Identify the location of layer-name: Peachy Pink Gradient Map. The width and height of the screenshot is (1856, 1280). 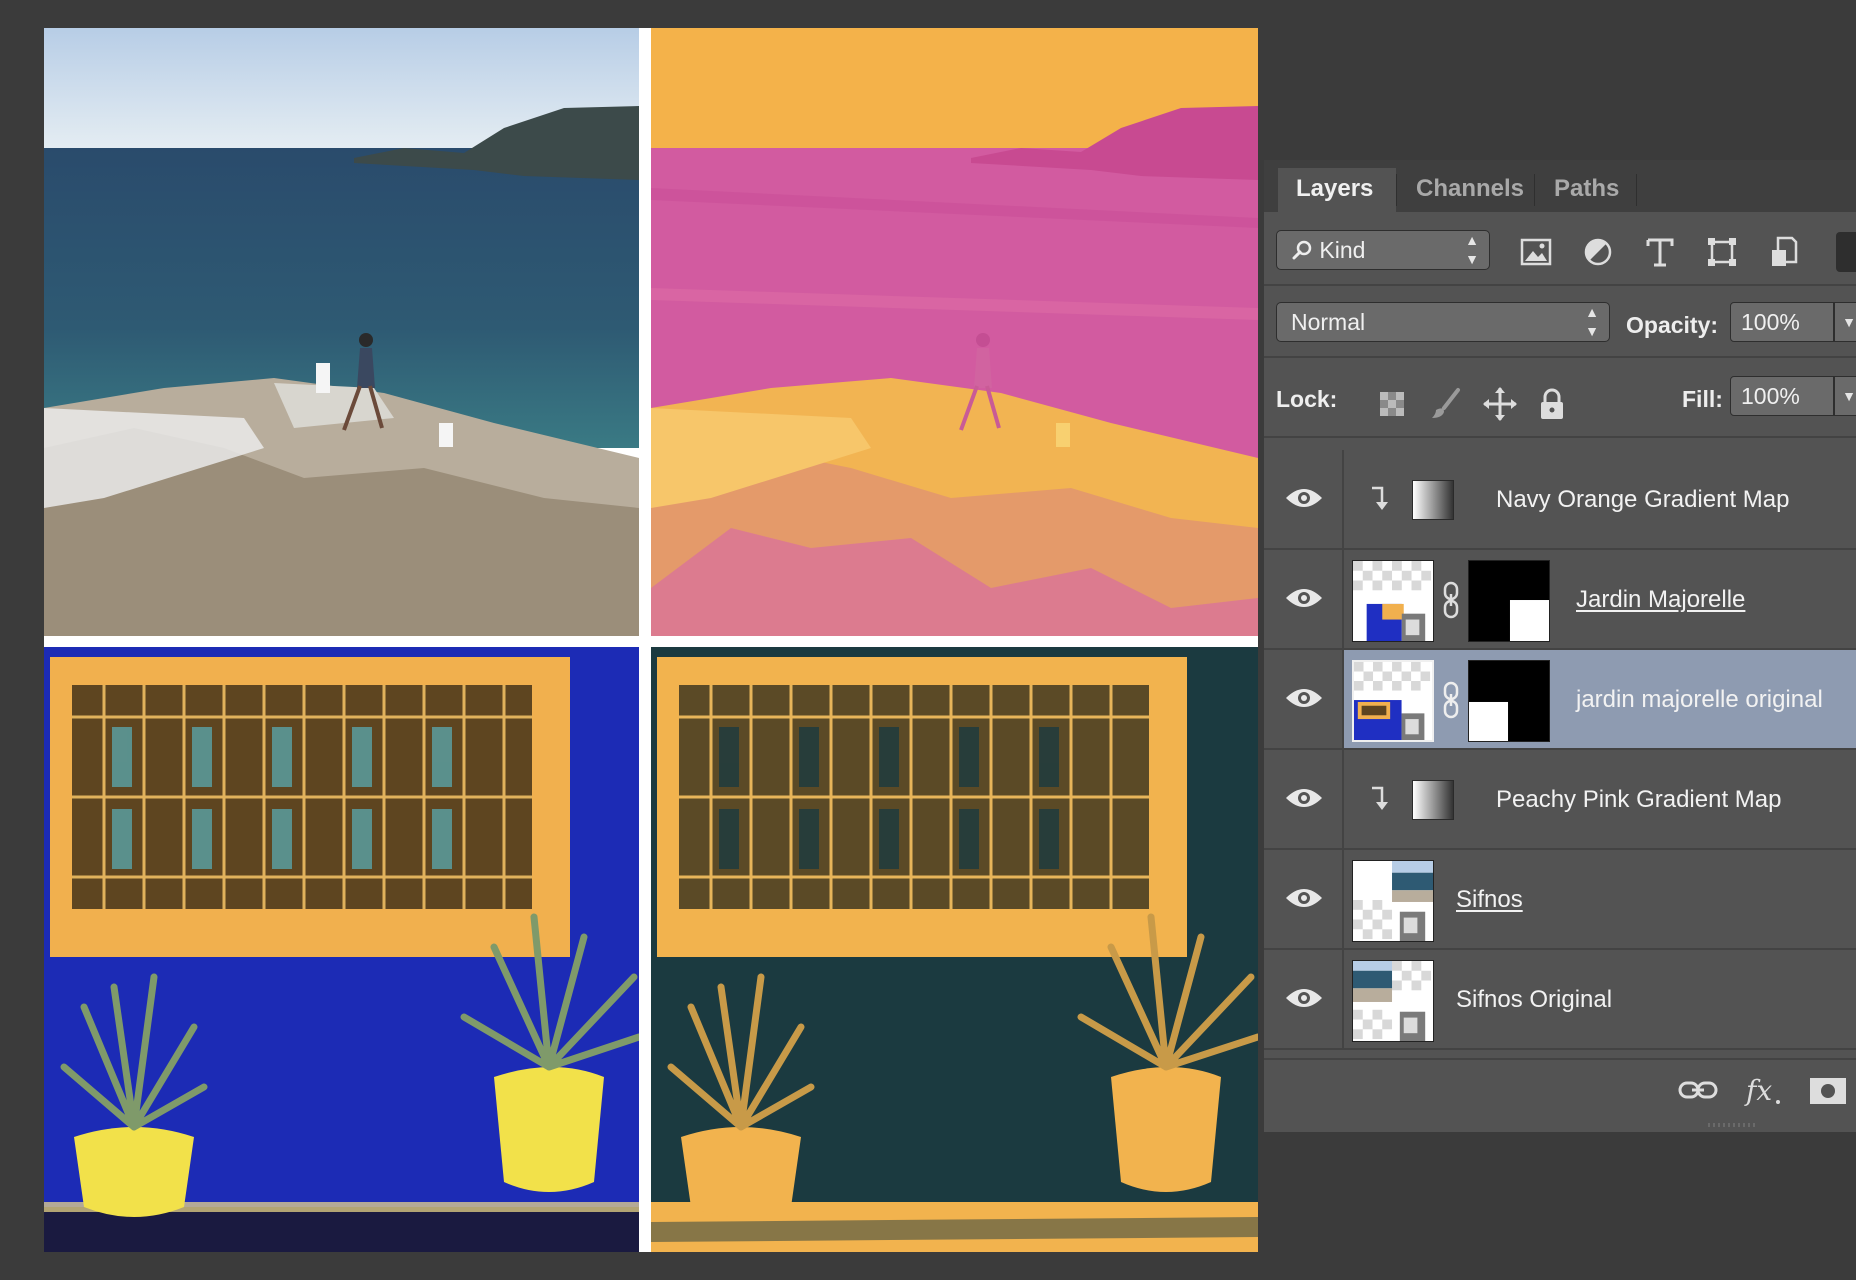
(1638, 800).